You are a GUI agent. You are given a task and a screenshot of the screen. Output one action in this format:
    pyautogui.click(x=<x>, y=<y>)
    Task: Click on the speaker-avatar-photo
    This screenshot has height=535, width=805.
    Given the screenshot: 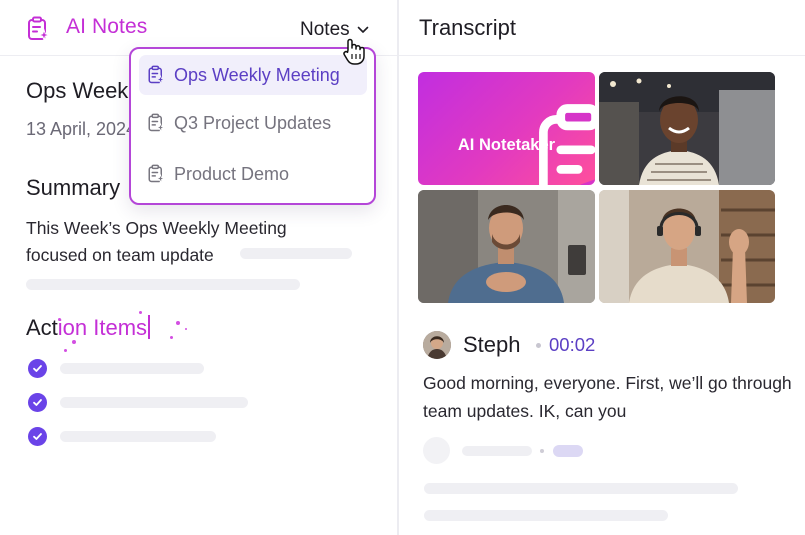 What is the action you would take?
    pyautogui.click(x=437, y=345)
    